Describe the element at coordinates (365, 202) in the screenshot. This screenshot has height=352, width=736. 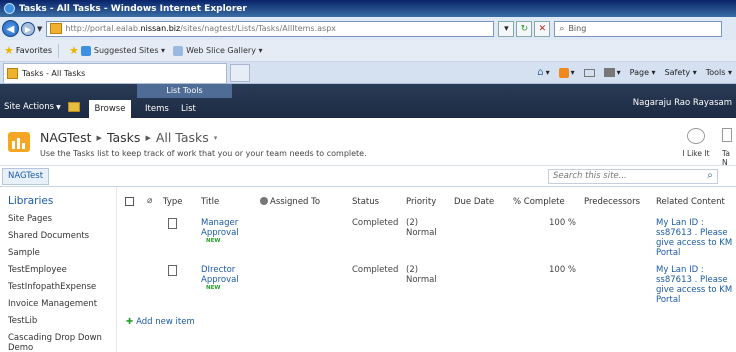
I see `col-status: Status` at that location.